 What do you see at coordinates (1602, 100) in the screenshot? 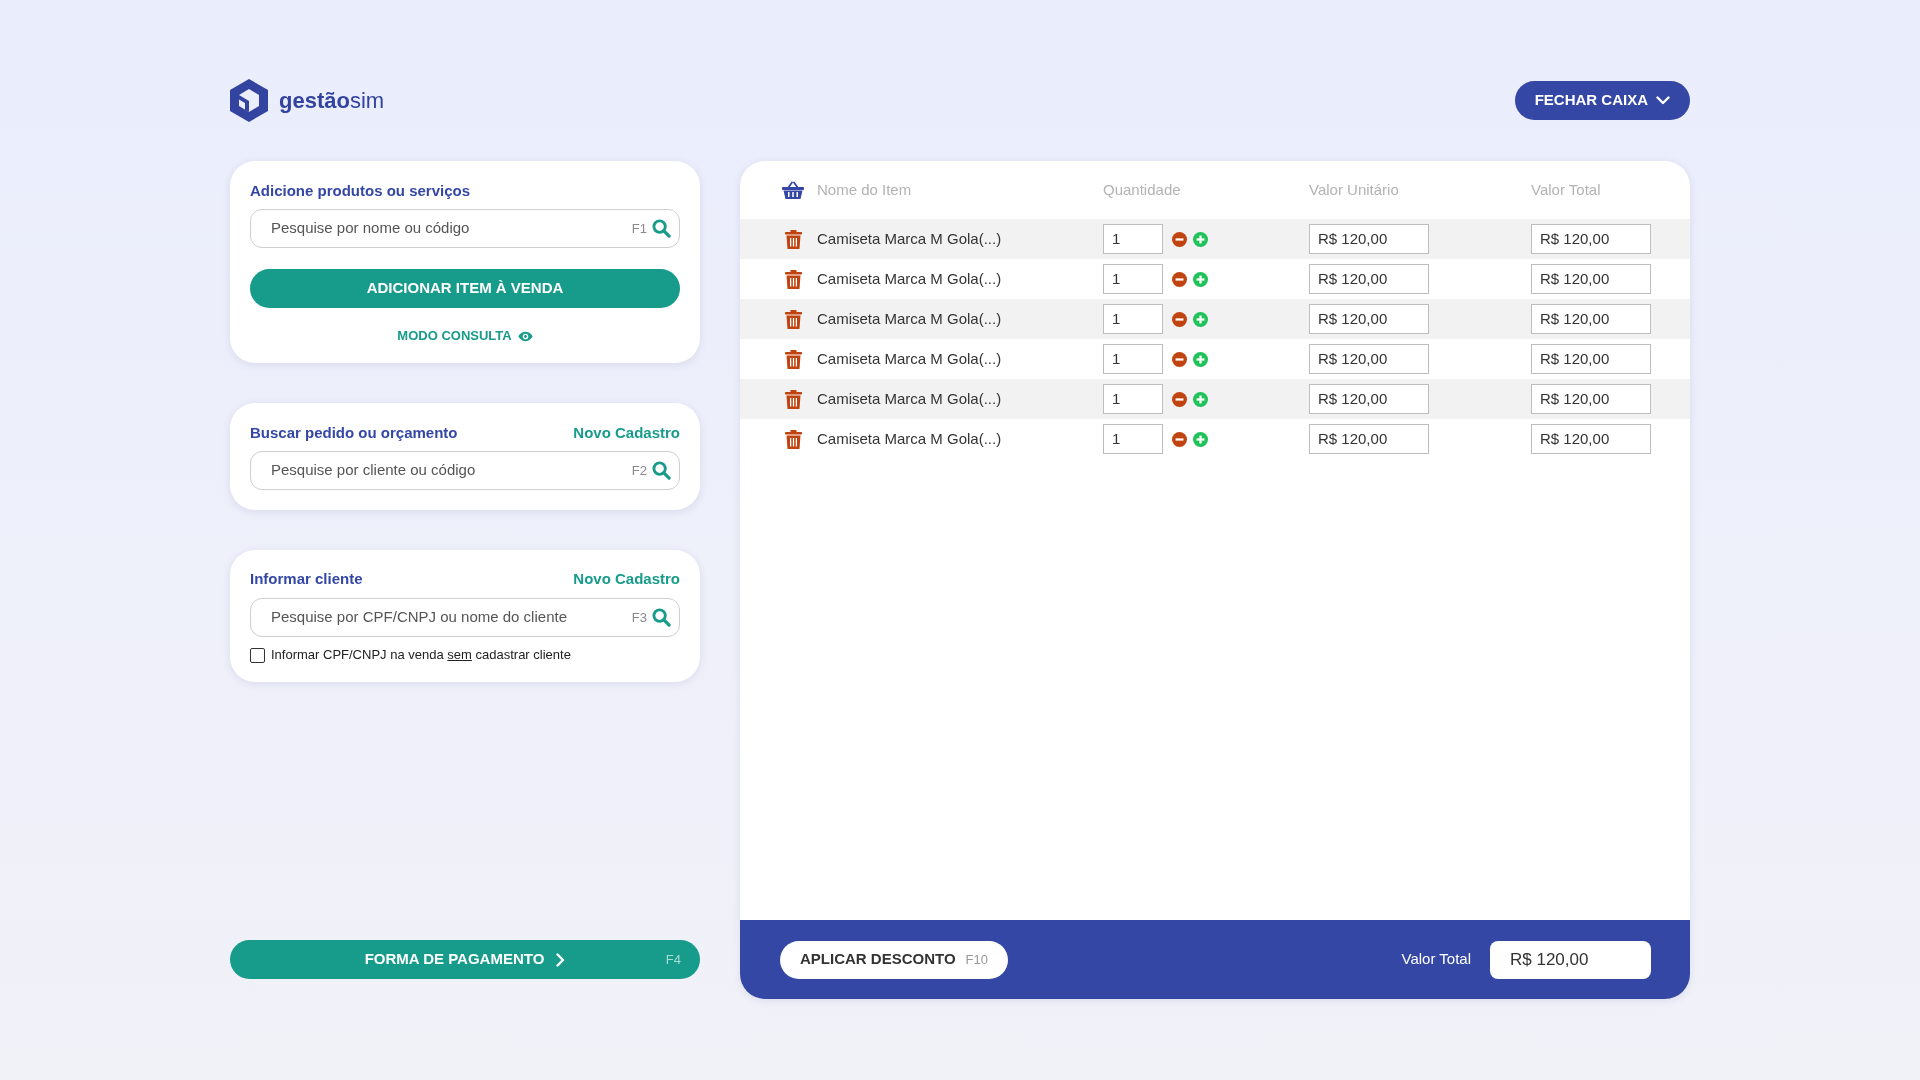
I see `close-register-button: FECHAR CAIXA` at bounding box center [1602, 100].